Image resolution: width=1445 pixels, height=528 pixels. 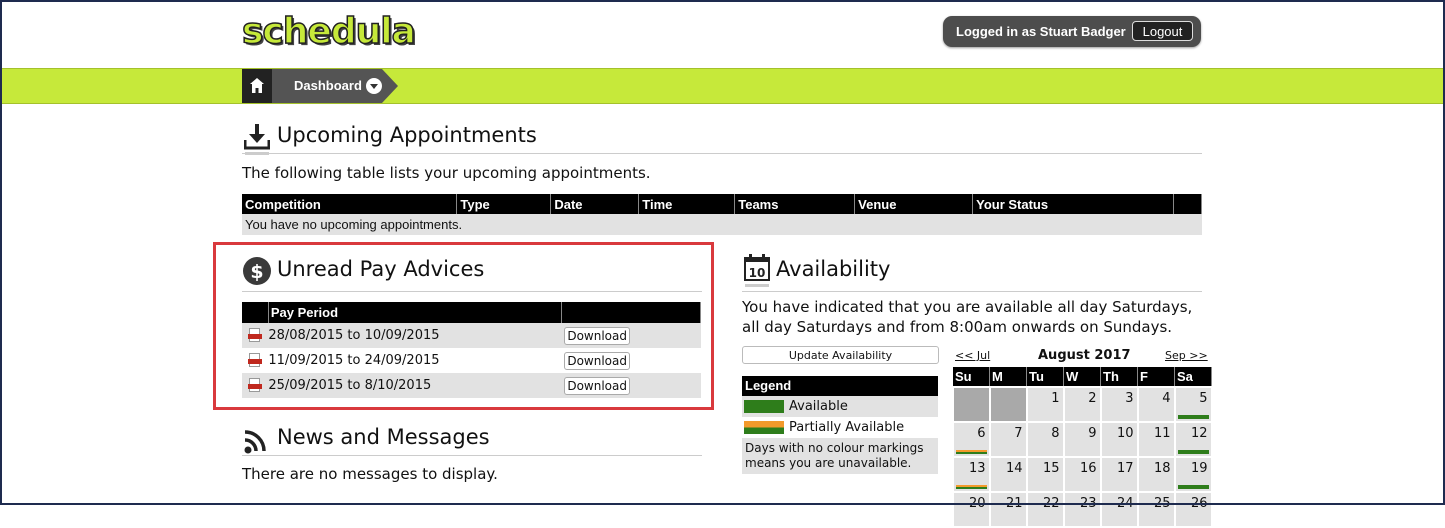 I want to click on weekday-tu: Tu, so click(x=1045, y=377).